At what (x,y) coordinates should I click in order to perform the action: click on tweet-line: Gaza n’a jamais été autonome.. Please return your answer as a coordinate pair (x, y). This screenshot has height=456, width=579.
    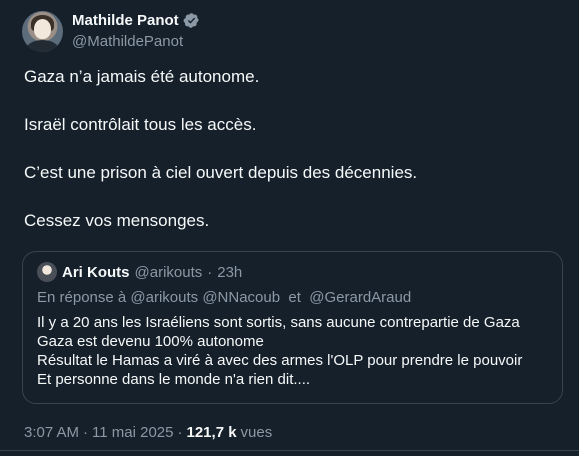
    Looking at the image, I should click on (142, 76).